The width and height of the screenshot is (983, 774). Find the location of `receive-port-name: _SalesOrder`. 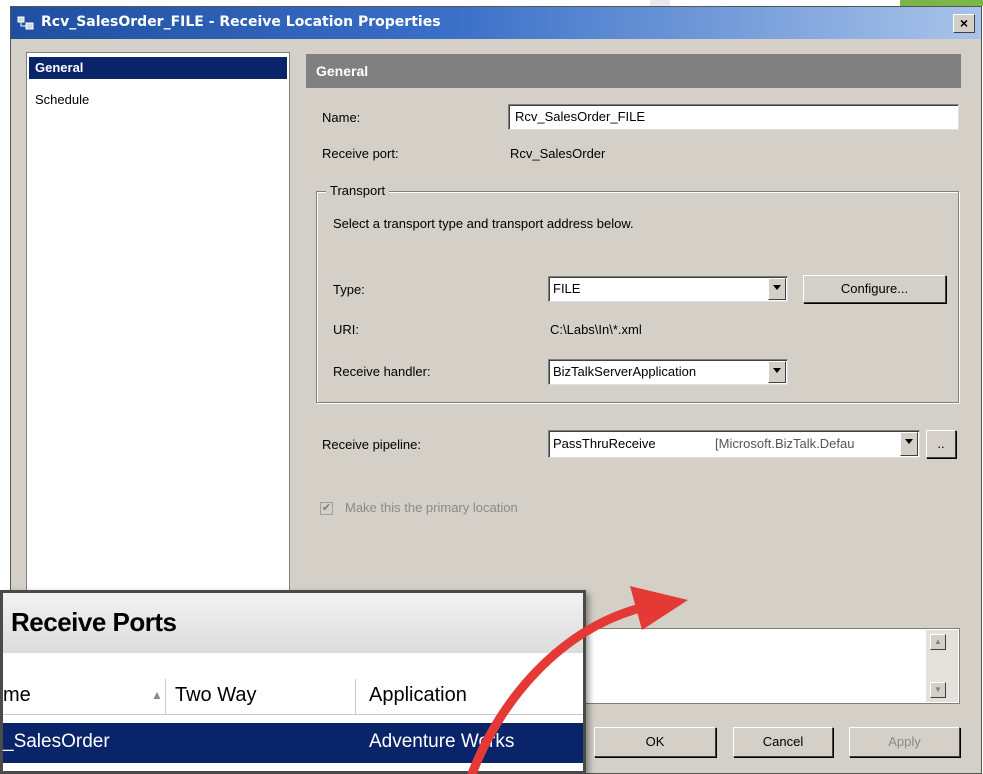

receive-port-name: _SalesOrder is located at coordinates (56, 741).